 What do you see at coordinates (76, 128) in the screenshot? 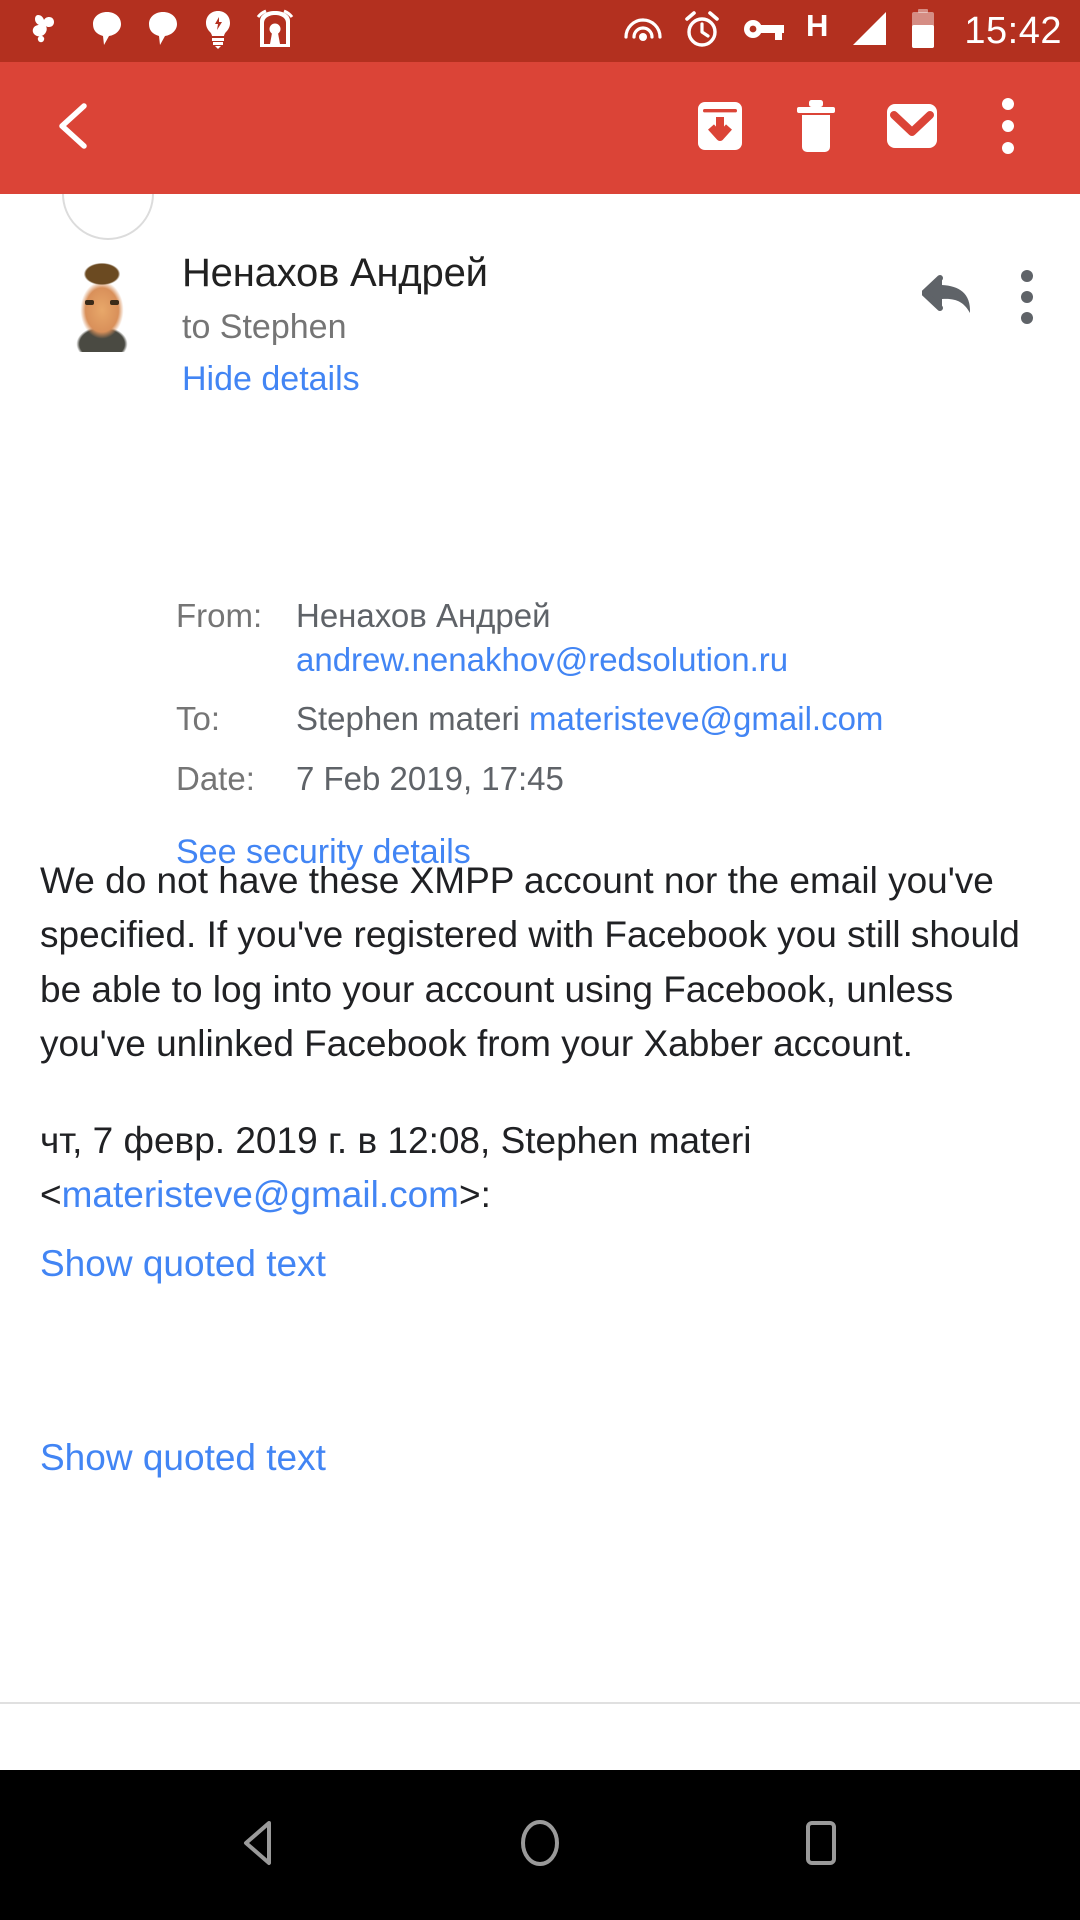
I see `arrow-back-icon` at bounding box center [76, 128].